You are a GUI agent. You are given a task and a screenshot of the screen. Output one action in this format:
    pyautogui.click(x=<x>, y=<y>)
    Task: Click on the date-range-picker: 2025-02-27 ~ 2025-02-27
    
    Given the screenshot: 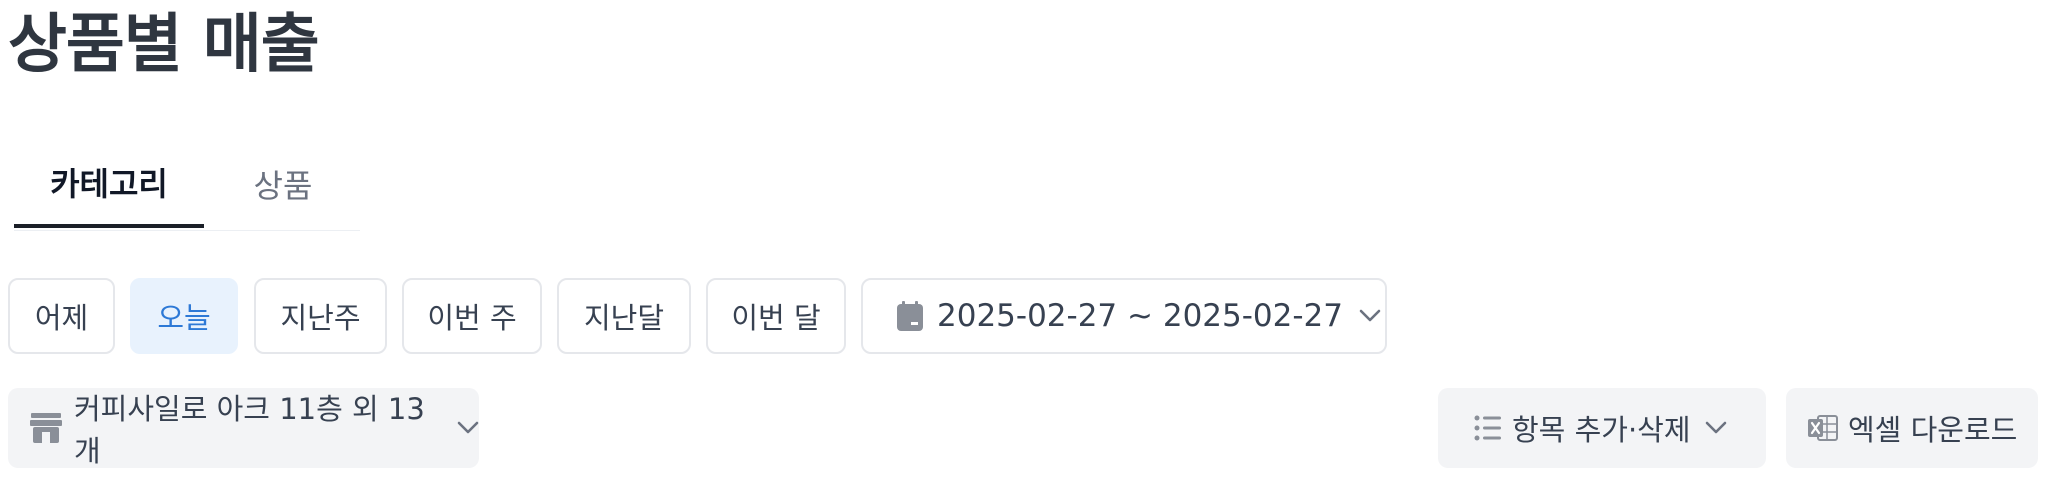 What is the action you would take?
    pyautogui.click(x=1124, y=316)
    